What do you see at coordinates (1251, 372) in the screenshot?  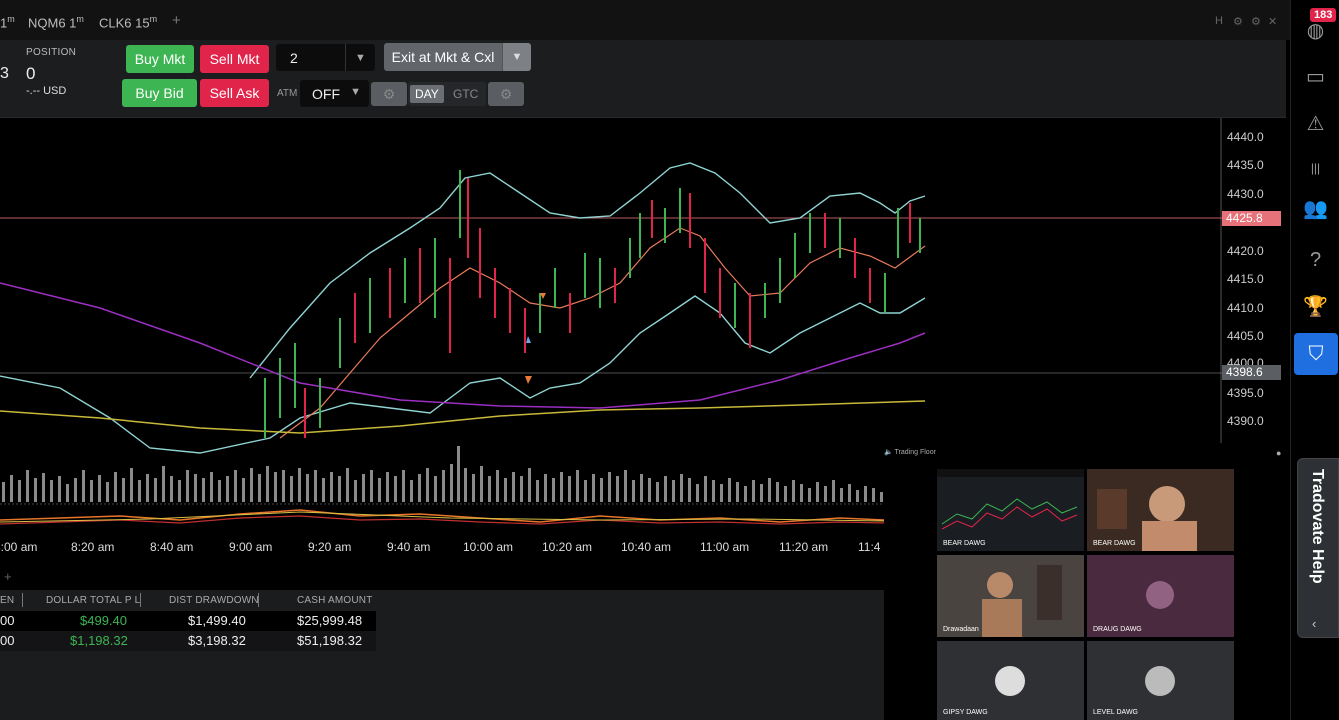 I see `cursor-price-tag: 4398.6` at bounding box center [1251, 372].